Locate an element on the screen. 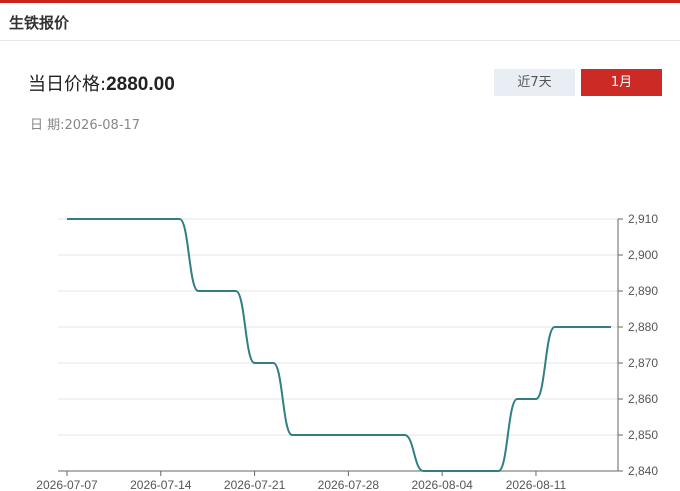  x-tick-label: 2026-08-04 is located at coordinates (442, 484).